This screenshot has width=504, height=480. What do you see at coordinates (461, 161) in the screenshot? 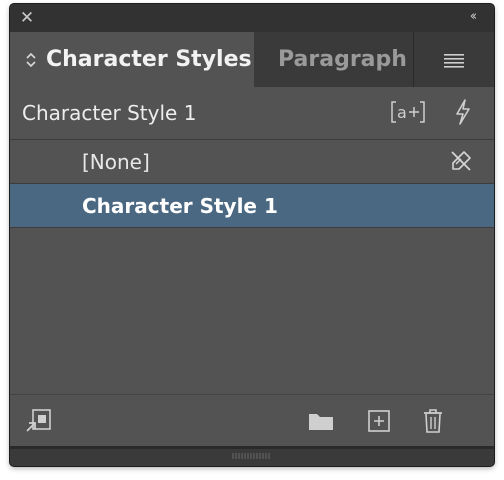
I see `pencil-crossed-icon` at bounding box center [461, 161].